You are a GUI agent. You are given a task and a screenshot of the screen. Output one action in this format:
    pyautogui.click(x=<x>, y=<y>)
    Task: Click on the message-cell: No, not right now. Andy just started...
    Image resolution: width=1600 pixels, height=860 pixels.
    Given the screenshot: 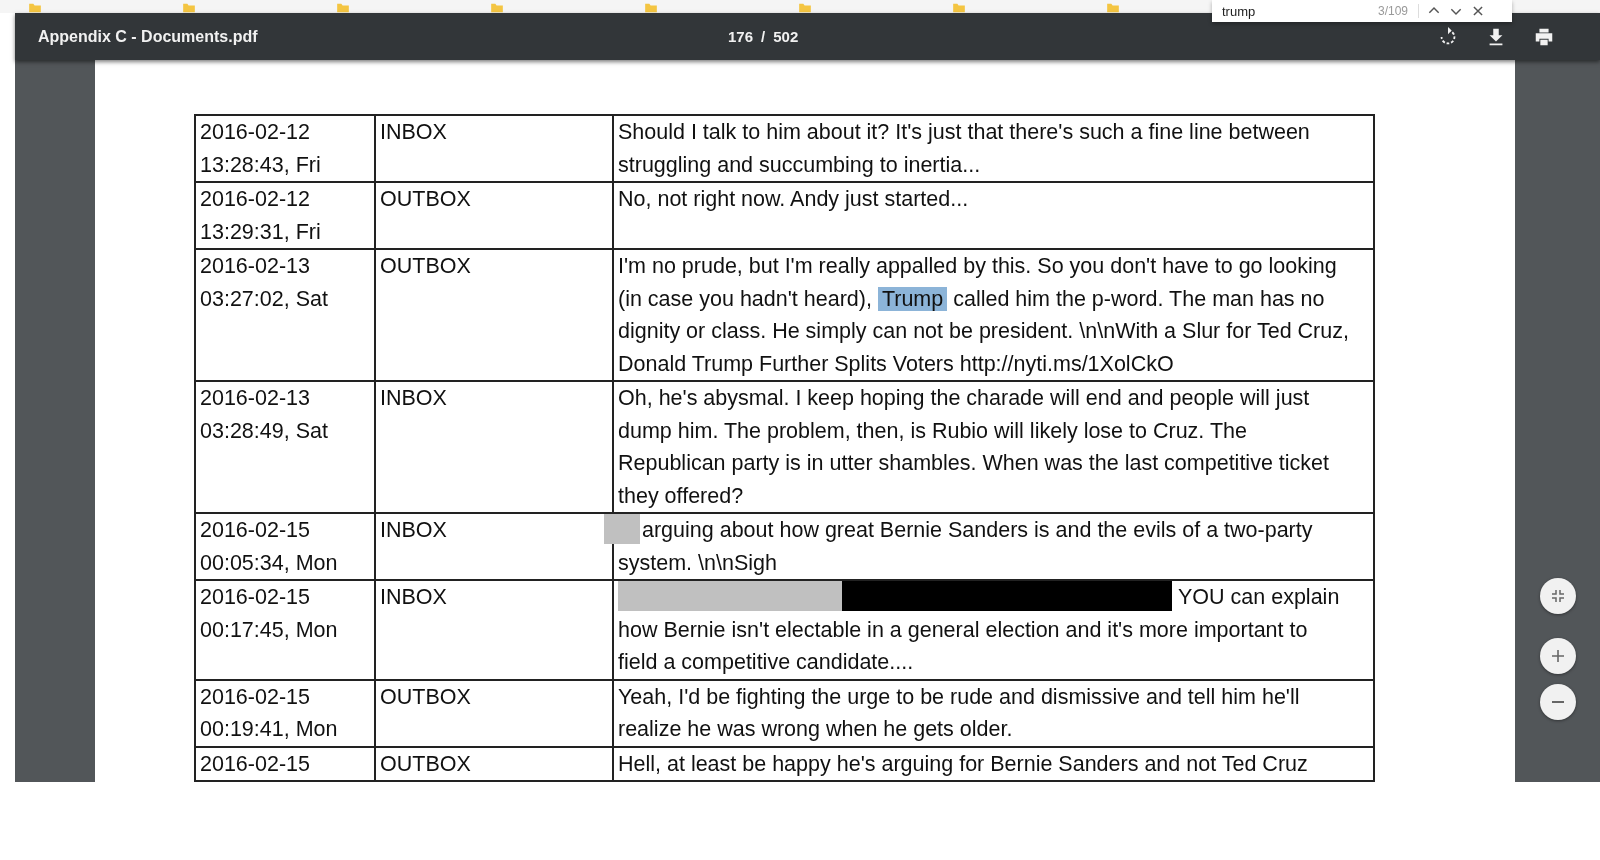 What is the action you would take?
    pyautogui.click(x=993, y=215)
    